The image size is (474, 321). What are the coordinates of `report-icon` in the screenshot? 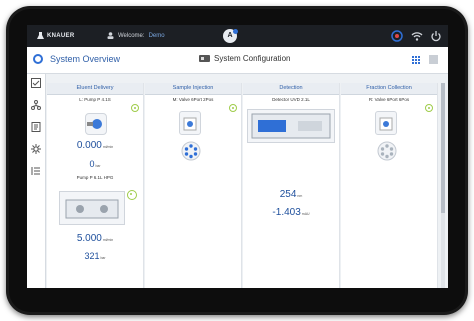 It's located at (36, 127).